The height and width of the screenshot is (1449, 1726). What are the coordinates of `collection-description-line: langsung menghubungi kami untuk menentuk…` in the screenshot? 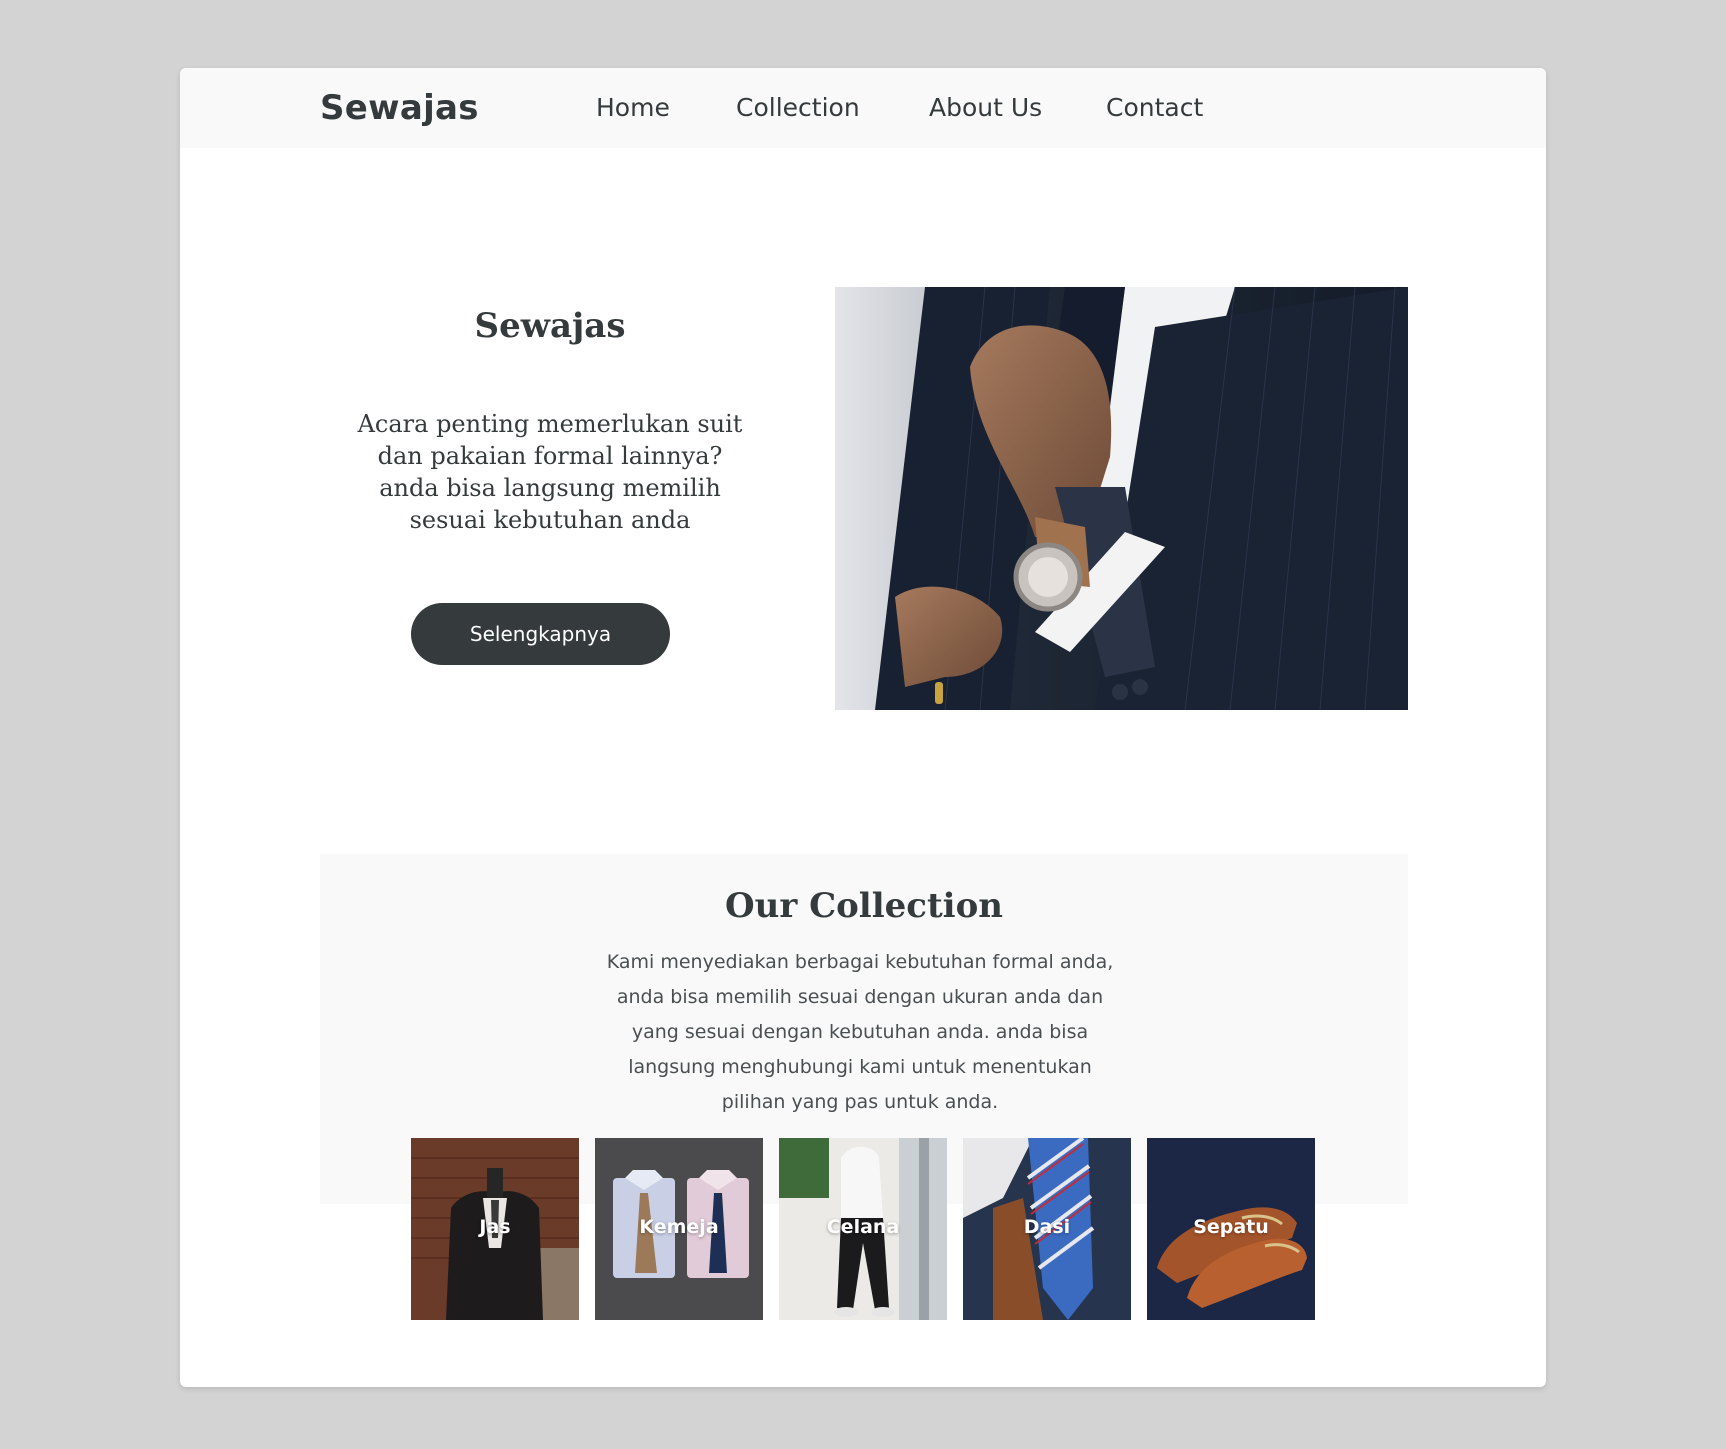 It's located at (860, 1067).